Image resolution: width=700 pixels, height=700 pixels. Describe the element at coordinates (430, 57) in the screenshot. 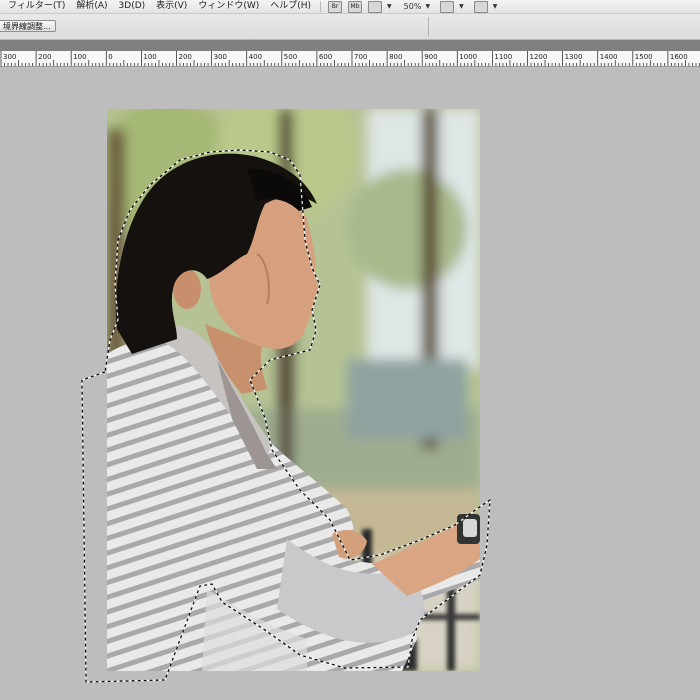

I see `ruler-label: 900` at that location.